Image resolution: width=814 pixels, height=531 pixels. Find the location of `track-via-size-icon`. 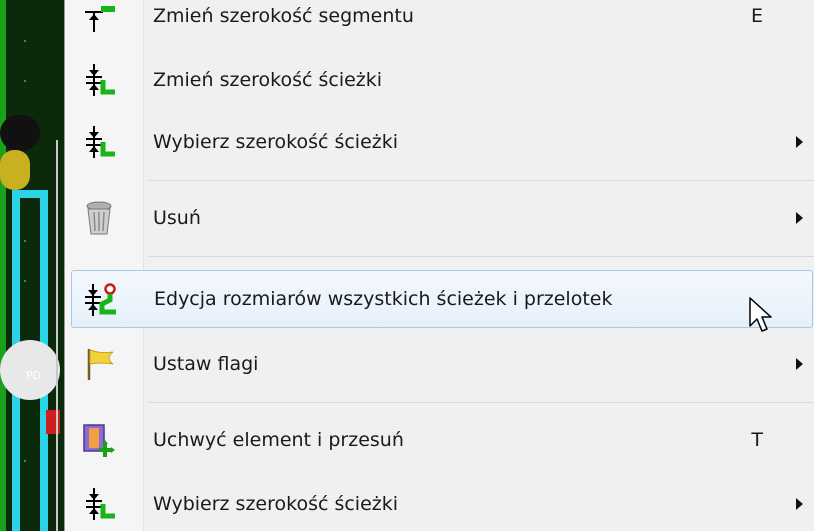

track-via-size-icon is located at coordinates (100, 299).